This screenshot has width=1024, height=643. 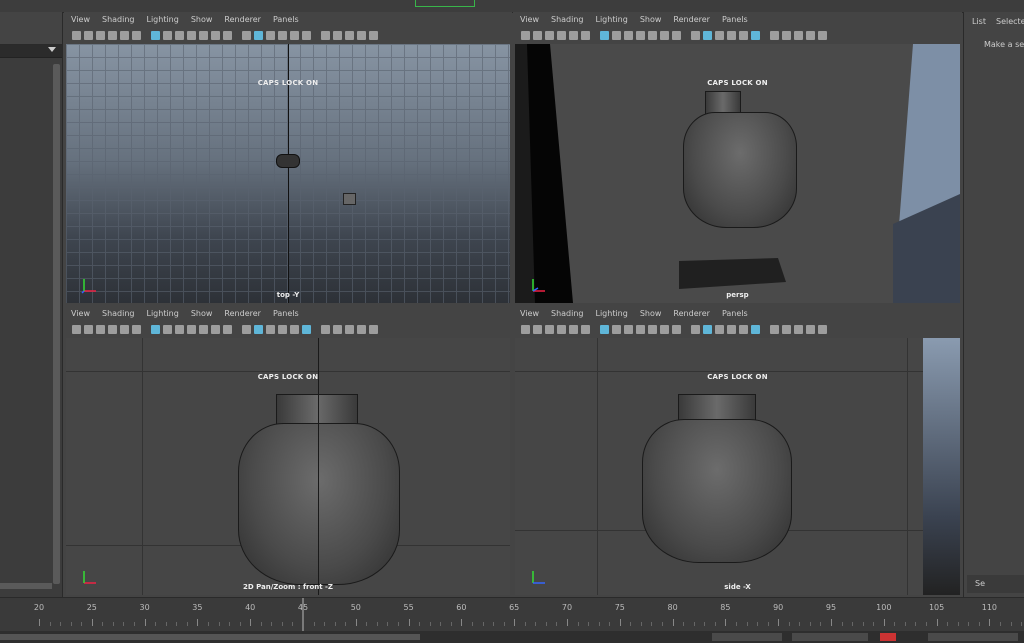 I want to click on menu-selected: Selecte, so click(x=1010, y=21).